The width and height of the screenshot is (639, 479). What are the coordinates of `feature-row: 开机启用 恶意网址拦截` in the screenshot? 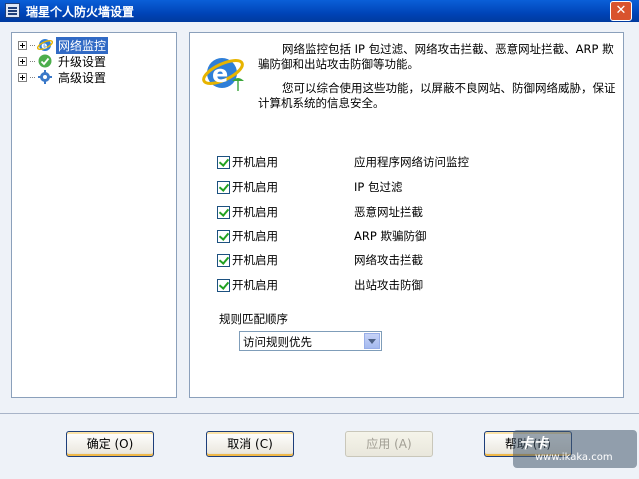 It's located at (417, 212).